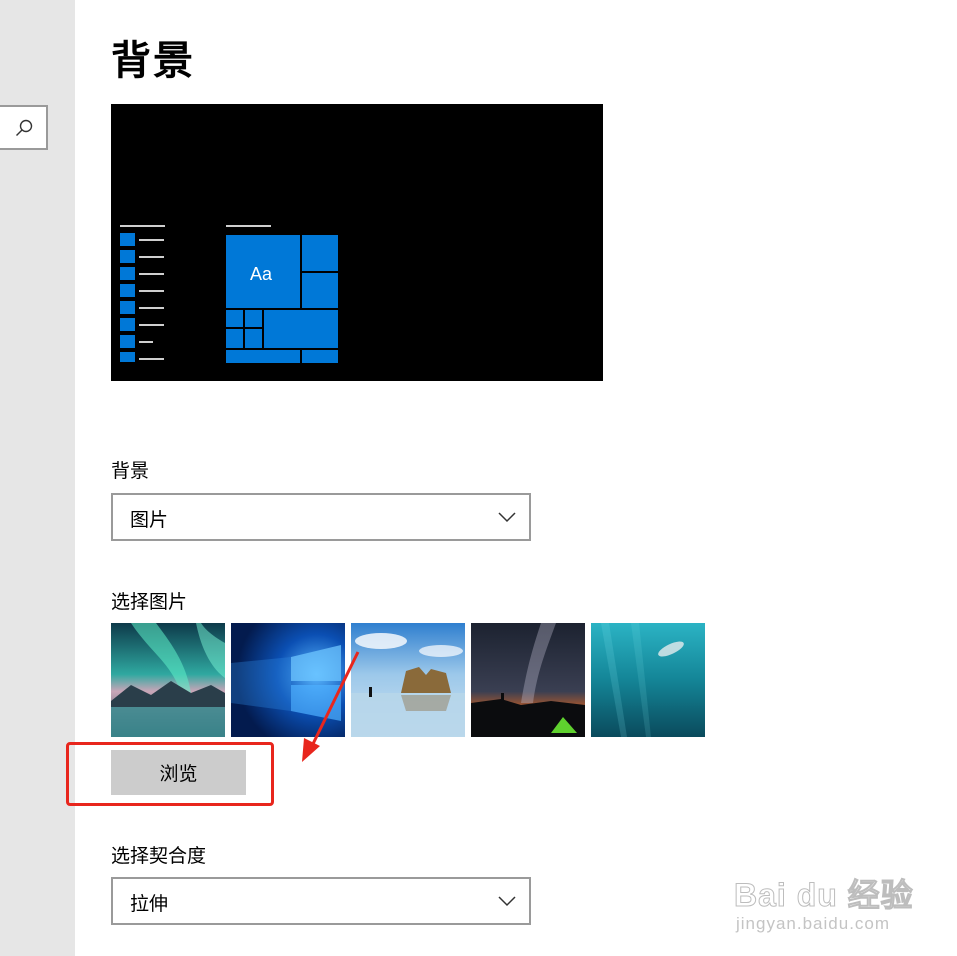  Describe the element at coordinates (149, 602) in the screenshot. I see `choose-picture-label: 选择图片` at that location.